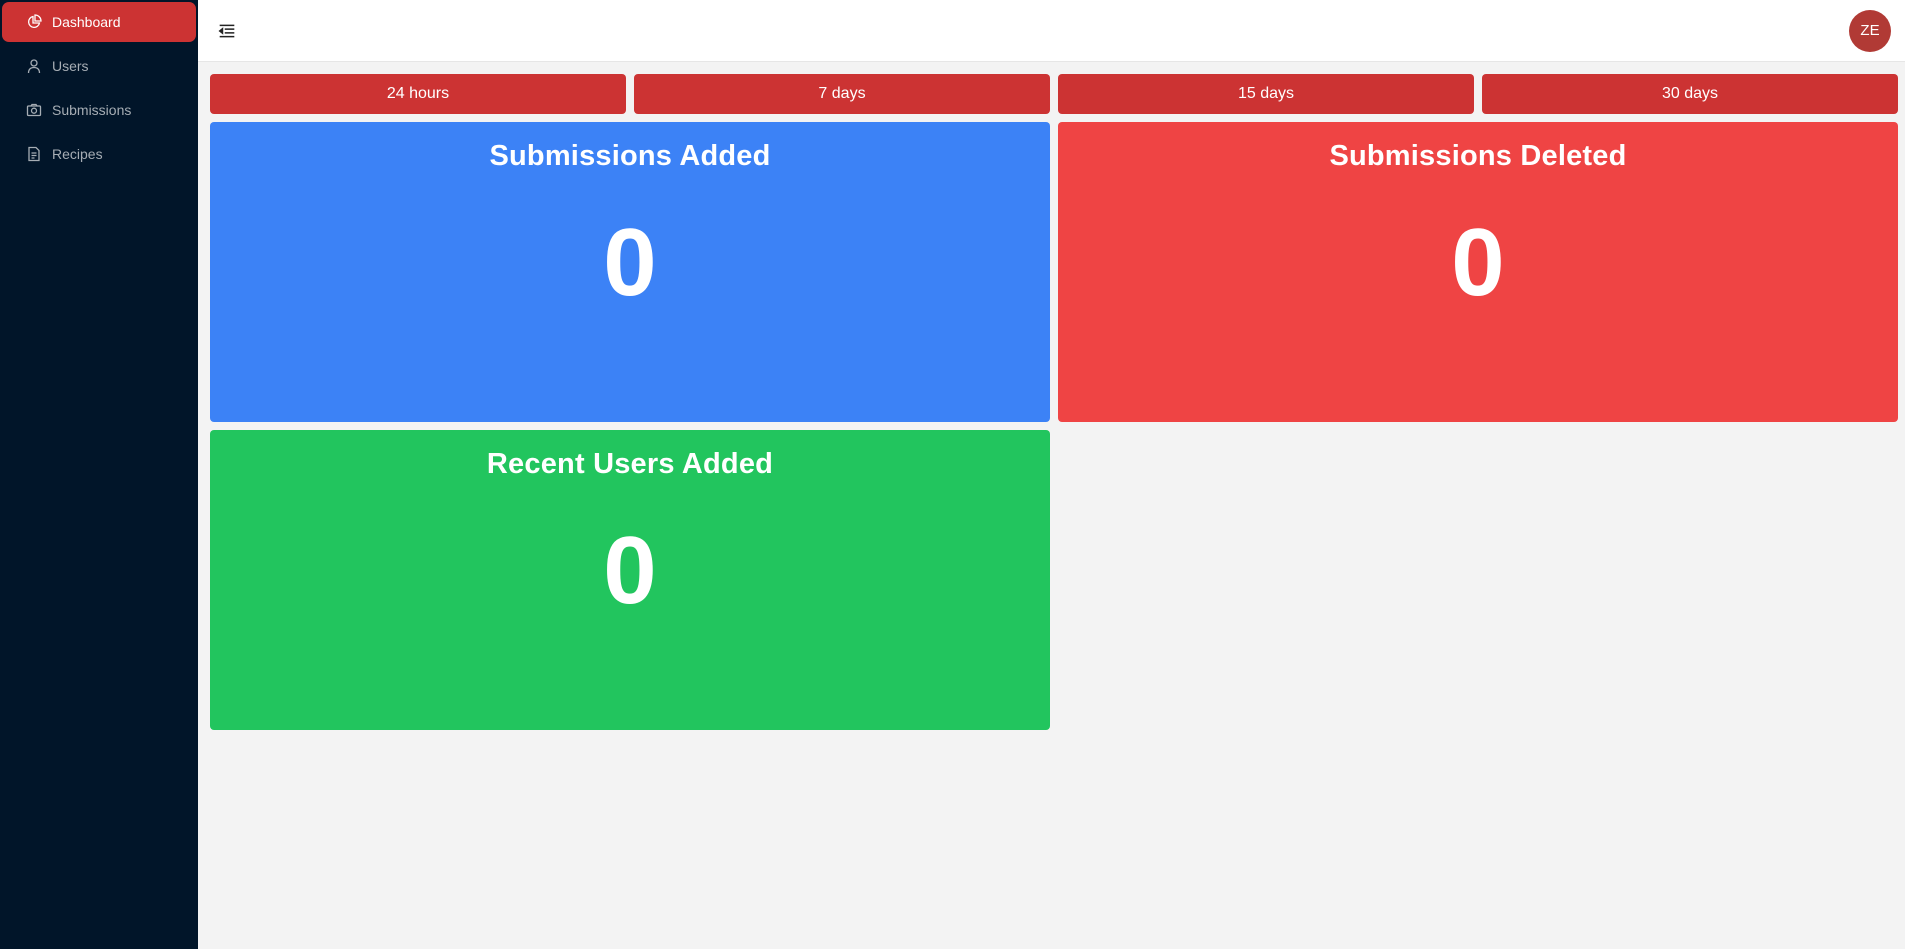  What do you see at coordinates (842, 94) in the screenshot?
I see `range-7-days-button: 7 days` at bounding box center [842, 94].